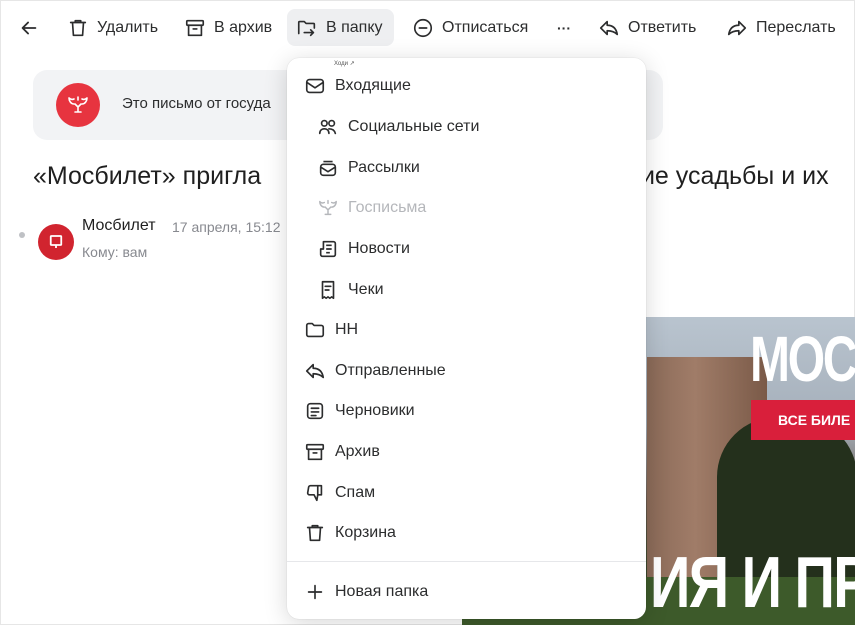 This screenshot has width=855, height=625. I want to click on unsubscribe-label: Отписаться, so click(485, 27).